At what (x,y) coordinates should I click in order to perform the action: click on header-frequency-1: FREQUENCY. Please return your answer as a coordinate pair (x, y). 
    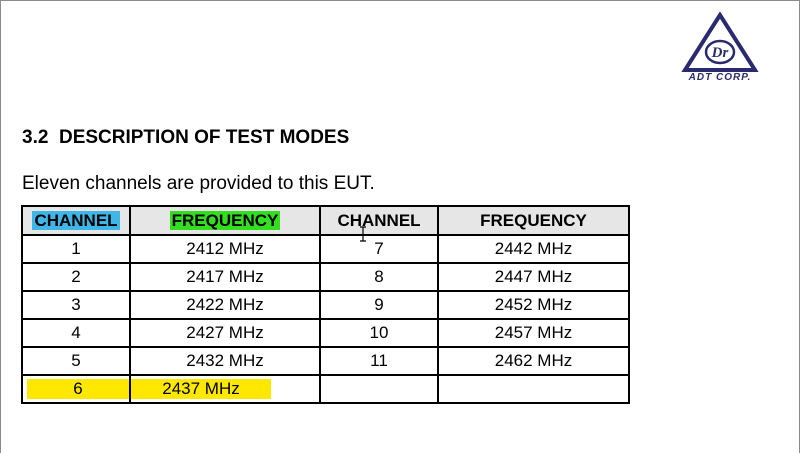
    Looking at the image, I should click on (225, 220).